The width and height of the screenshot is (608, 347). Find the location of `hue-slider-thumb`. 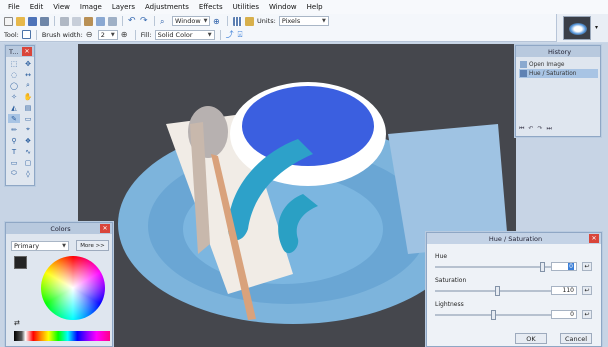

hue-slider-thumb is located at coordinates (542, 267).